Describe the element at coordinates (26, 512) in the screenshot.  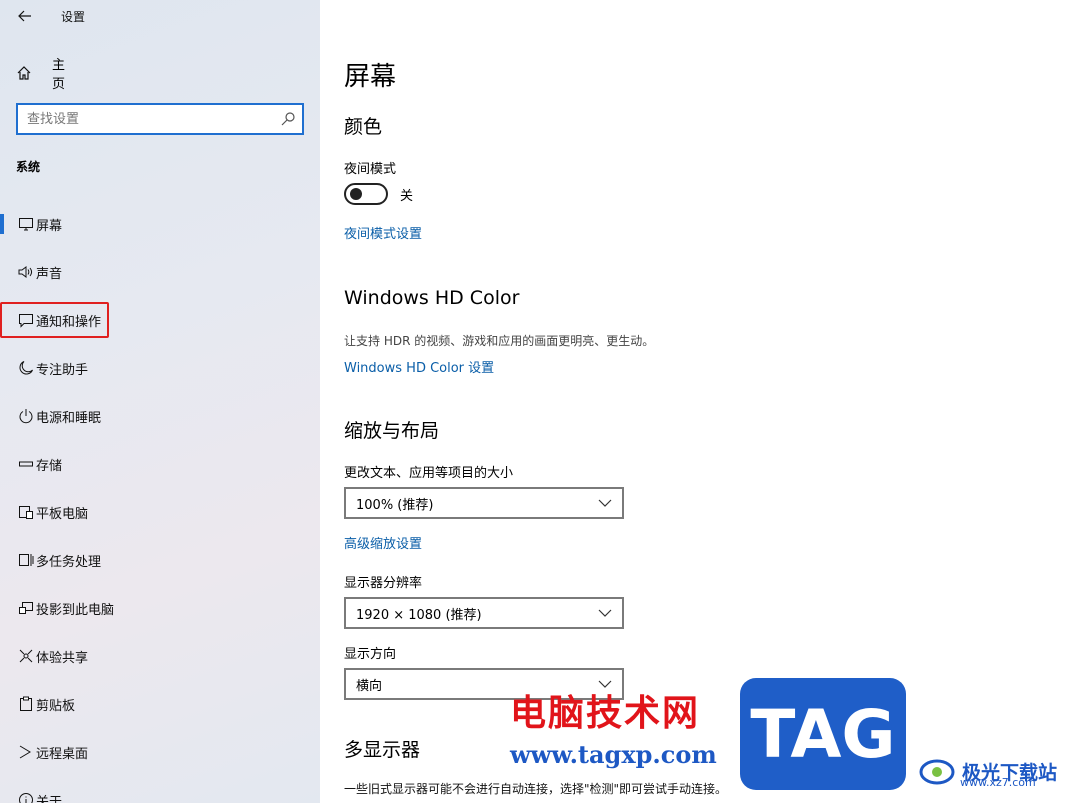
I see `tablet-icon` at that location.